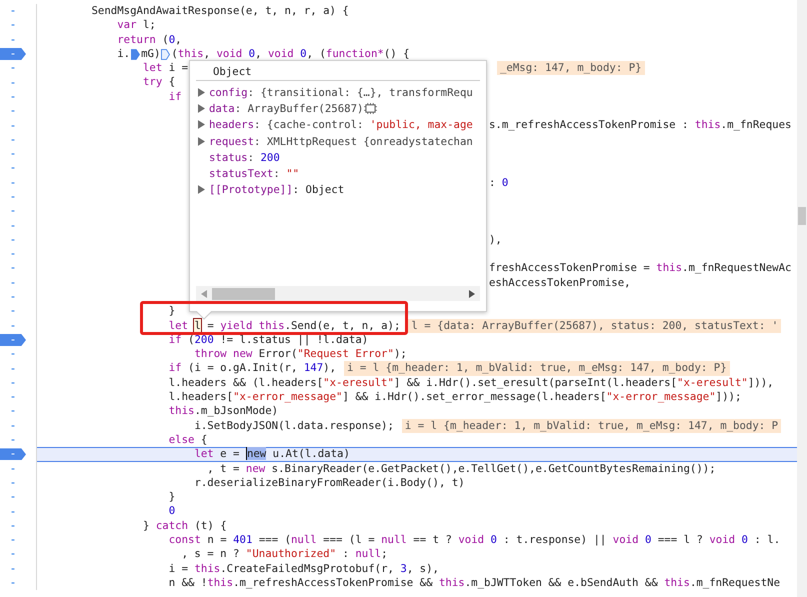  What do you see at coordinates (244, 157) in the screenshot?
I see `property-text: status: 200` at bounding box center [244, 157].